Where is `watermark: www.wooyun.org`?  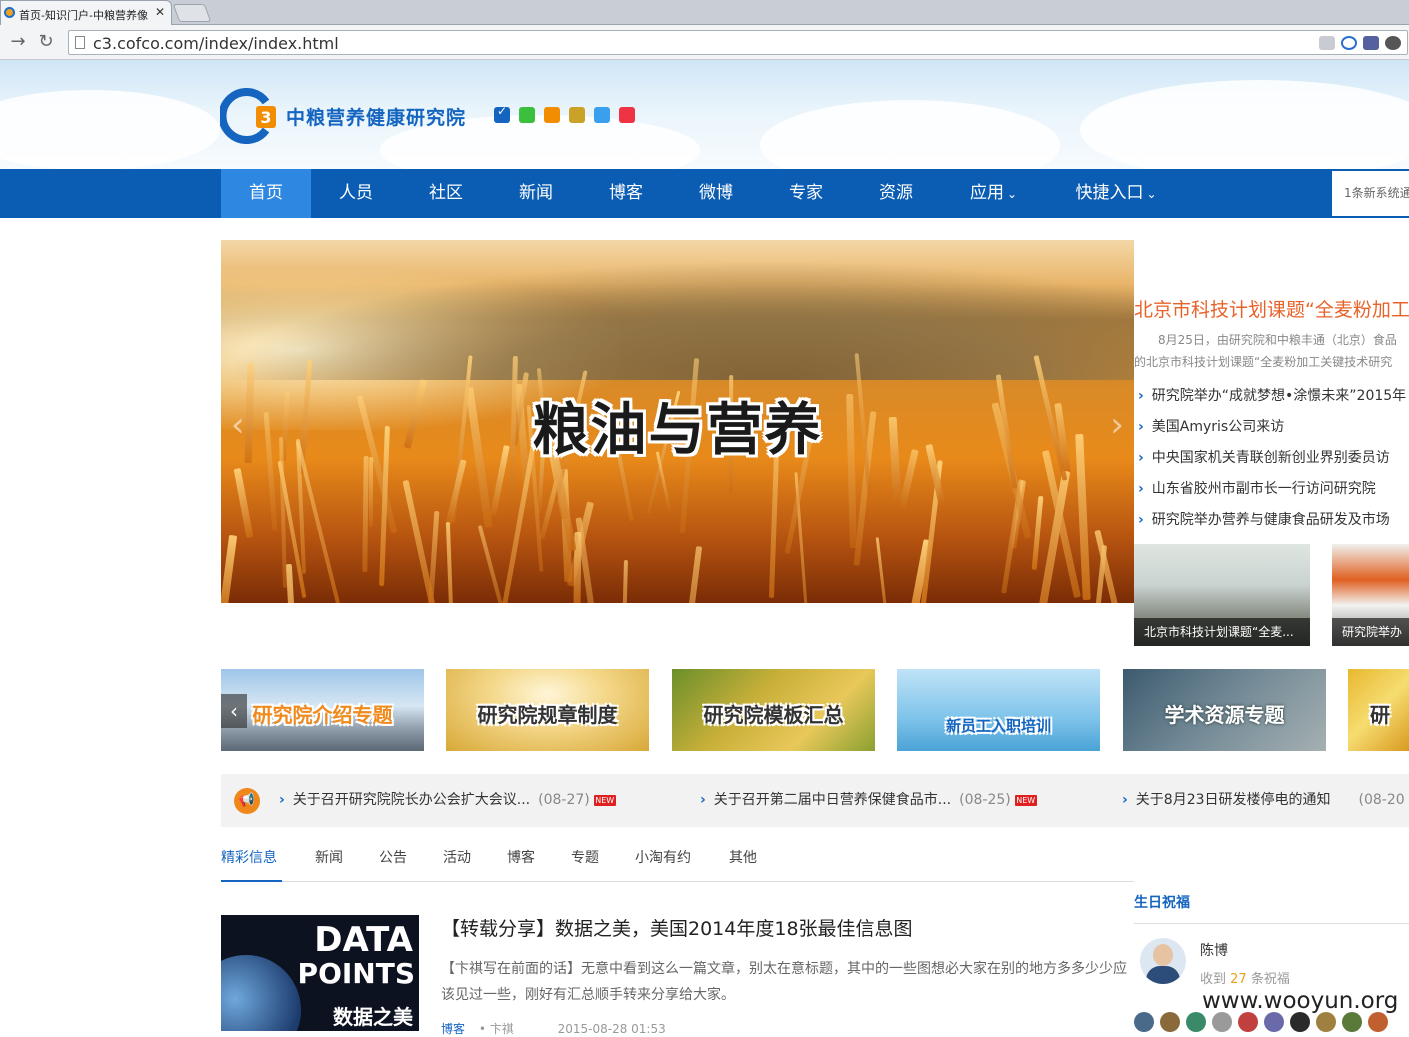 watermark: www.wooyun.org is located at coordinates (1300, 1001).